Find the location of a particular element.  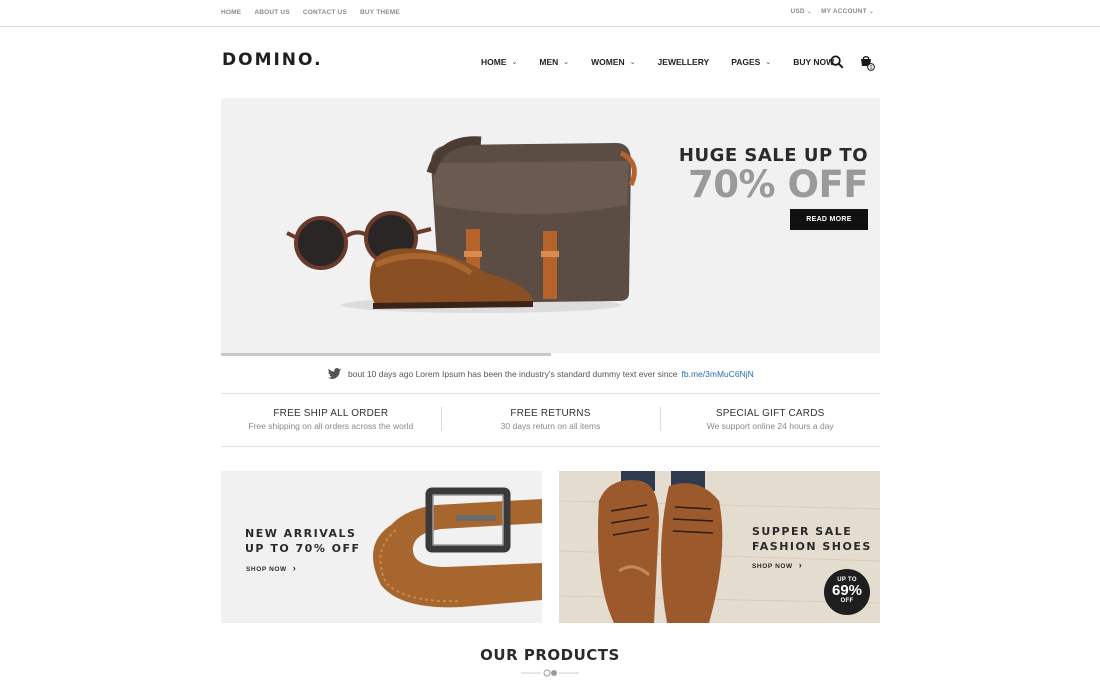

nav-label: HOME is located at coordinates (494, 62).